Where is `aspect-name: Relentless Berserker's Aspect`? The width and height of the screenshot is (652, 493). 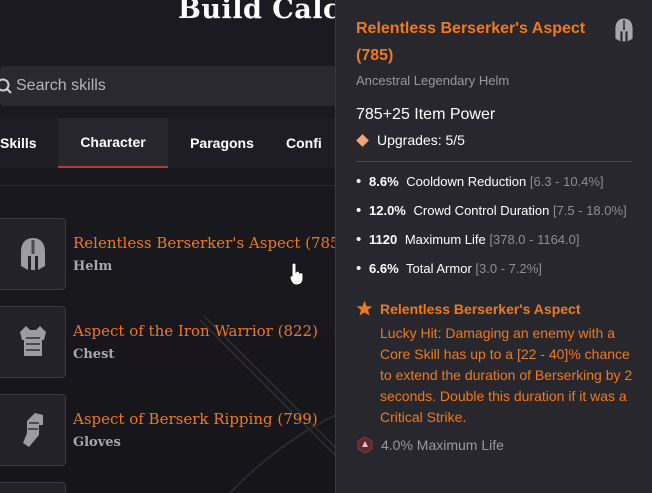
aspect-name: Relentless Berserker's Aspect is located at coordinates (480, 308).